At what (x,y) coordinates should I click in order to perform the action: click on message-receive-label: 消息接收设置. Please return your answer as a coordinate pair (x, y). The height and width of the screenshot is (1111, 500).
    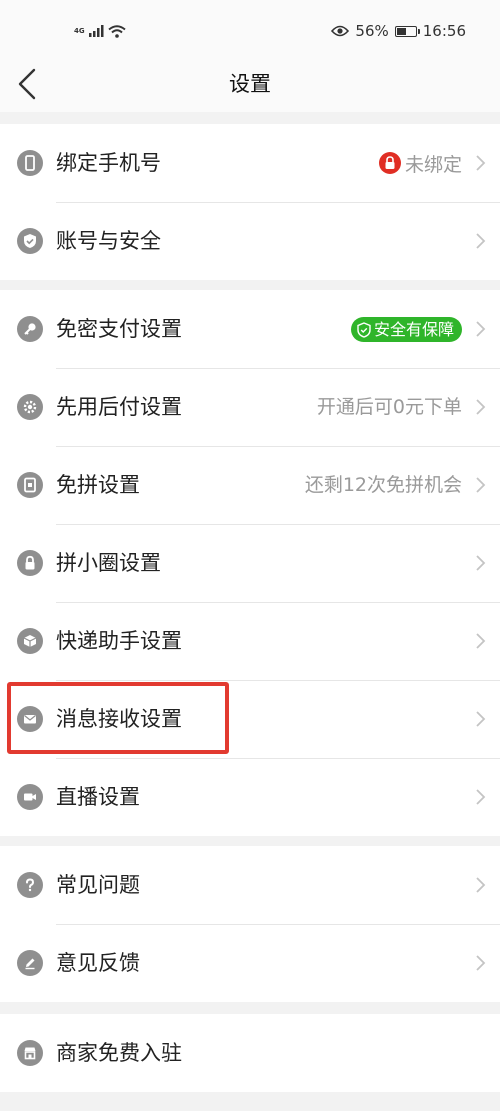
    Looking at the image, I should click on (119, 719).